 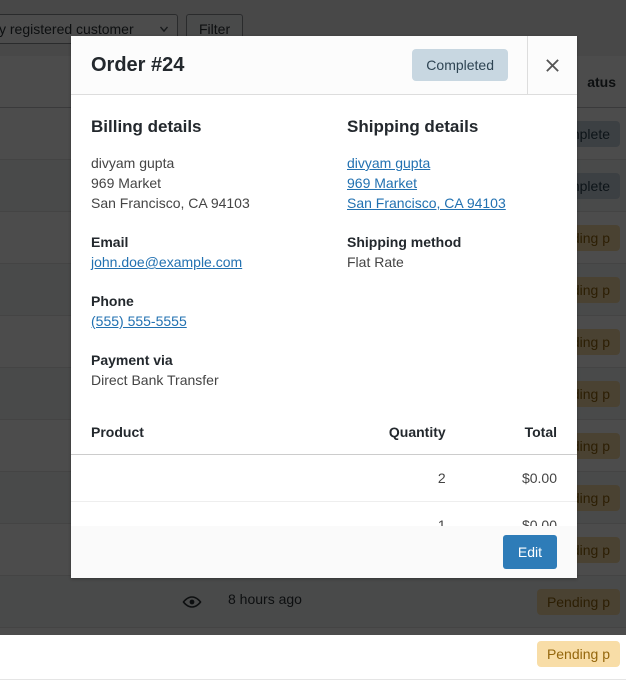 I want to click on billing-address-line-1: divyam gupta, so click(x=200, y=163).